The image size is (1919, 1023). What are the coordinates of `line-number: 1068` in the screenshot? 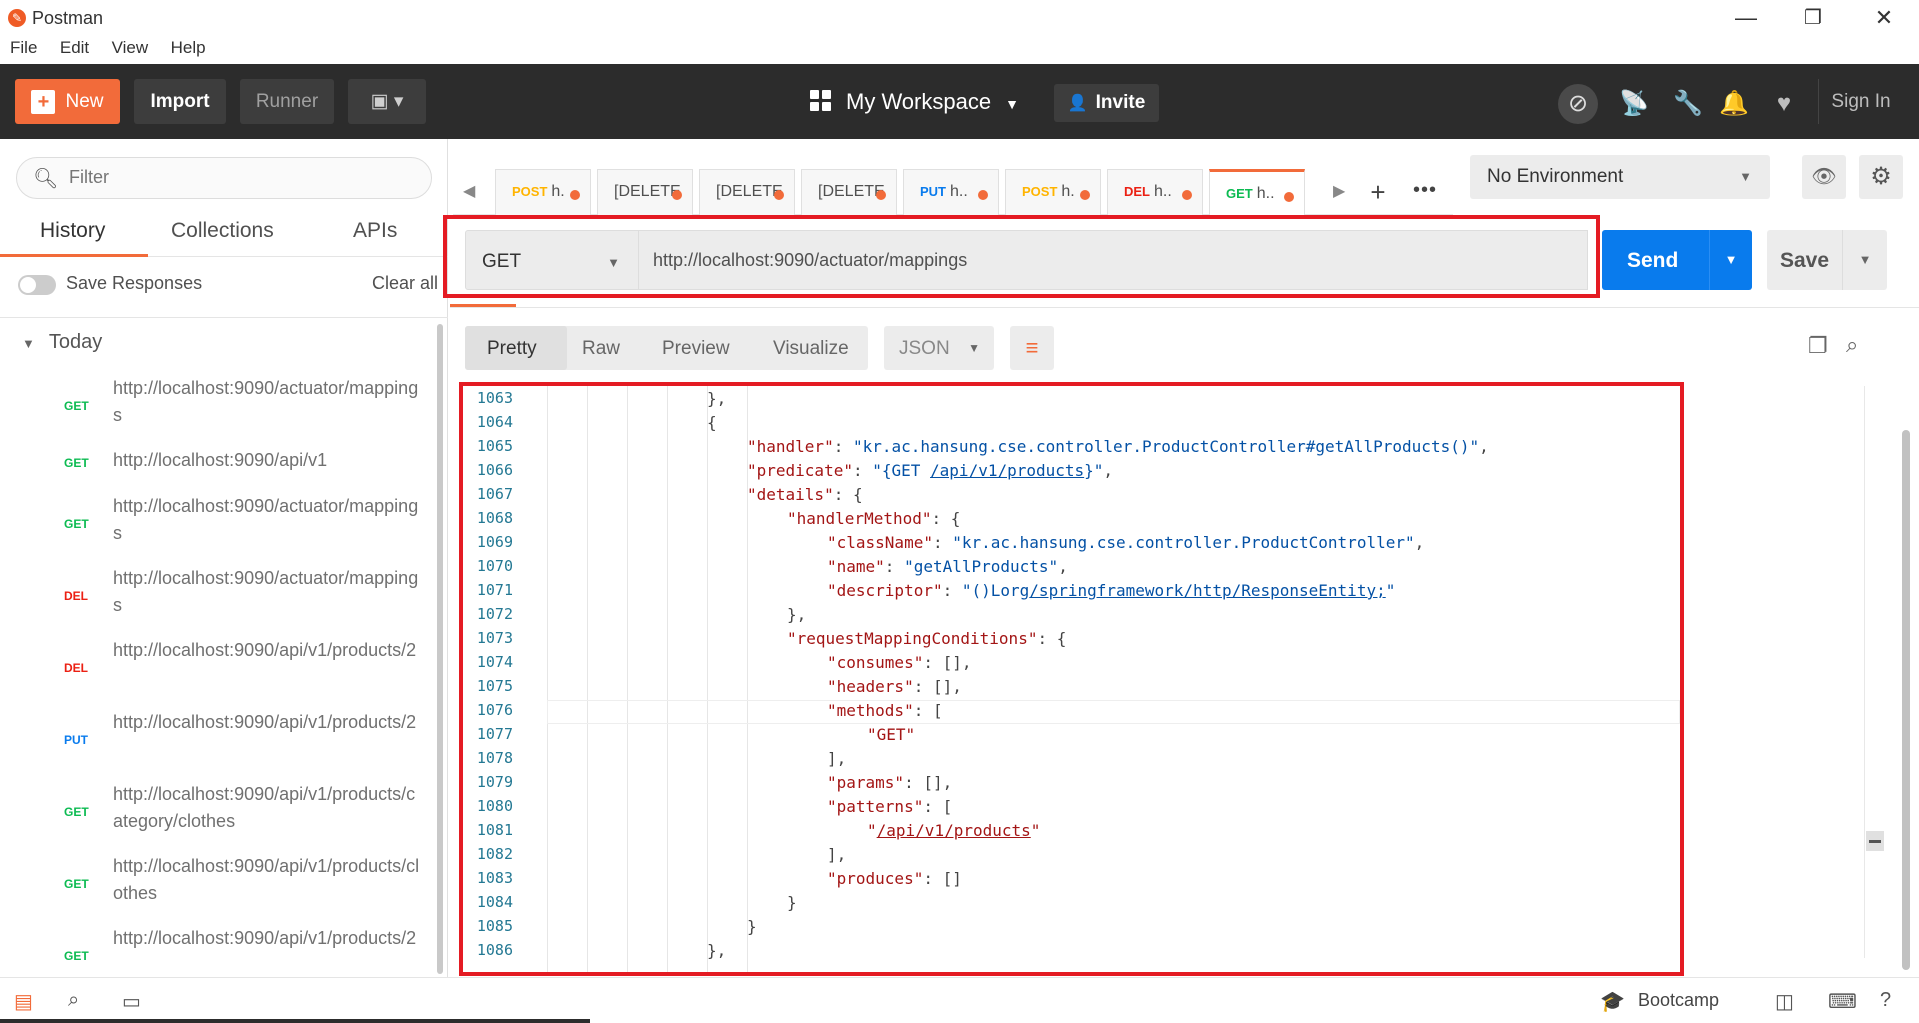 It's located at (494, 518).